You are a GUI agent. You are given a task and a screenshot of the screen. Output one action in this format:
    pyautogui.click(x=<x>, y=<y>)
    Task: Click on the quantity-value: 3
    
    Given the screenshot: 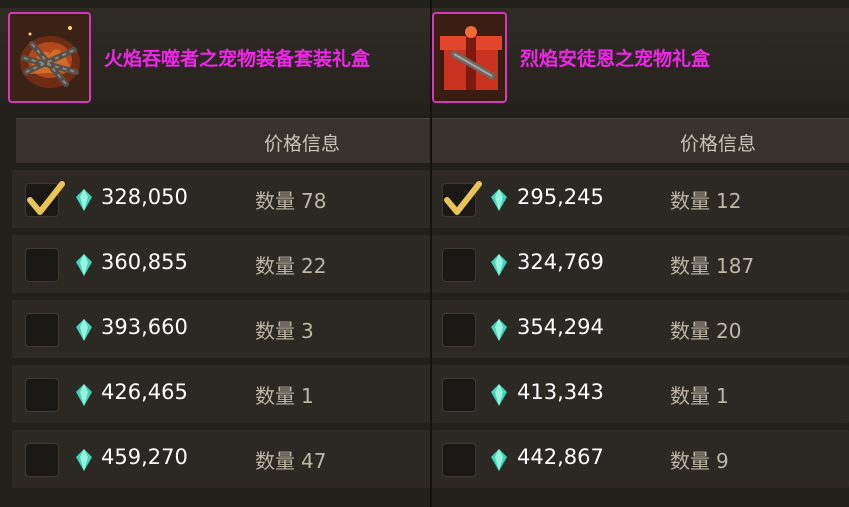 What is the action you would take?
    pyautogui.click(x=307, y=331)
    